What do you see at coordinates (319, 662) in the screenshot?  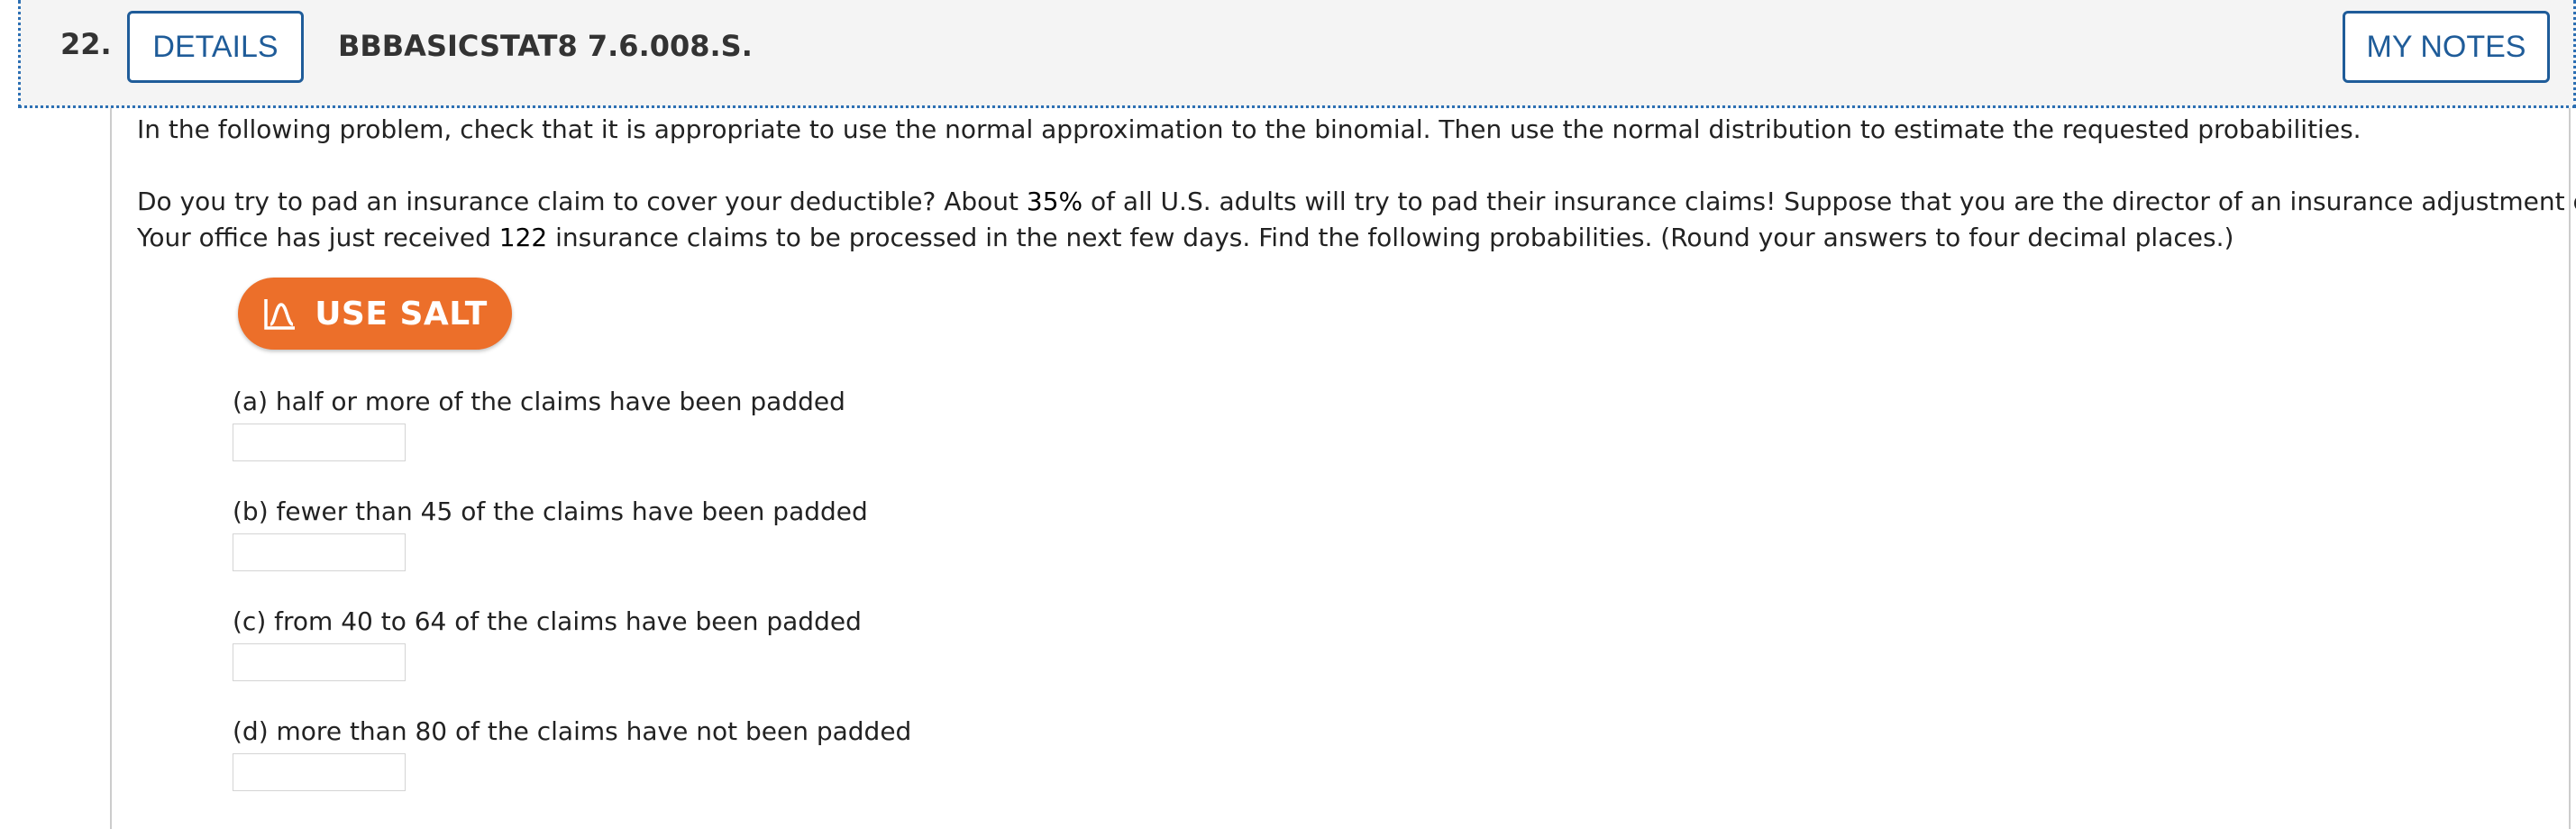 I see `part-c-answer-input` at bounding box center [319, 662].